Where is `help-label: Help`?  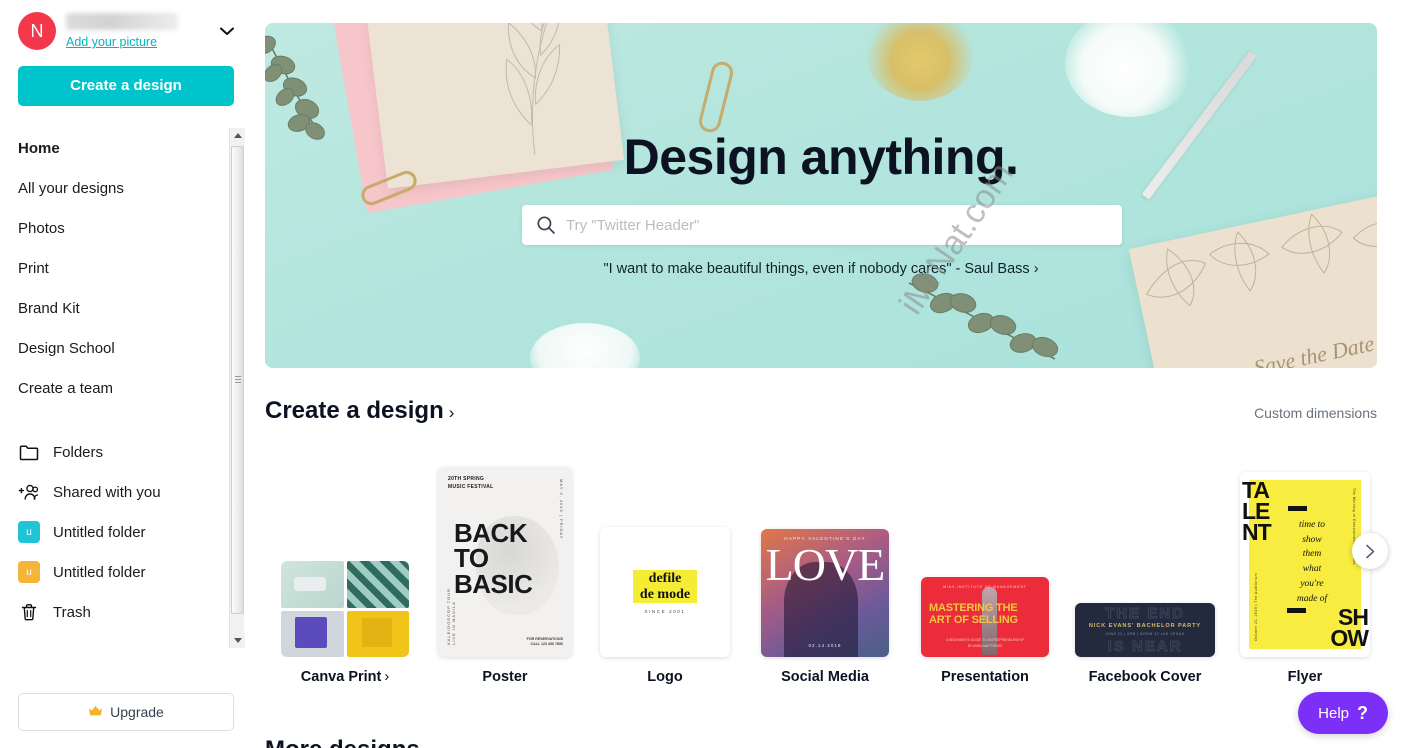 help-label: Help is located at coordinates (1333, 713).